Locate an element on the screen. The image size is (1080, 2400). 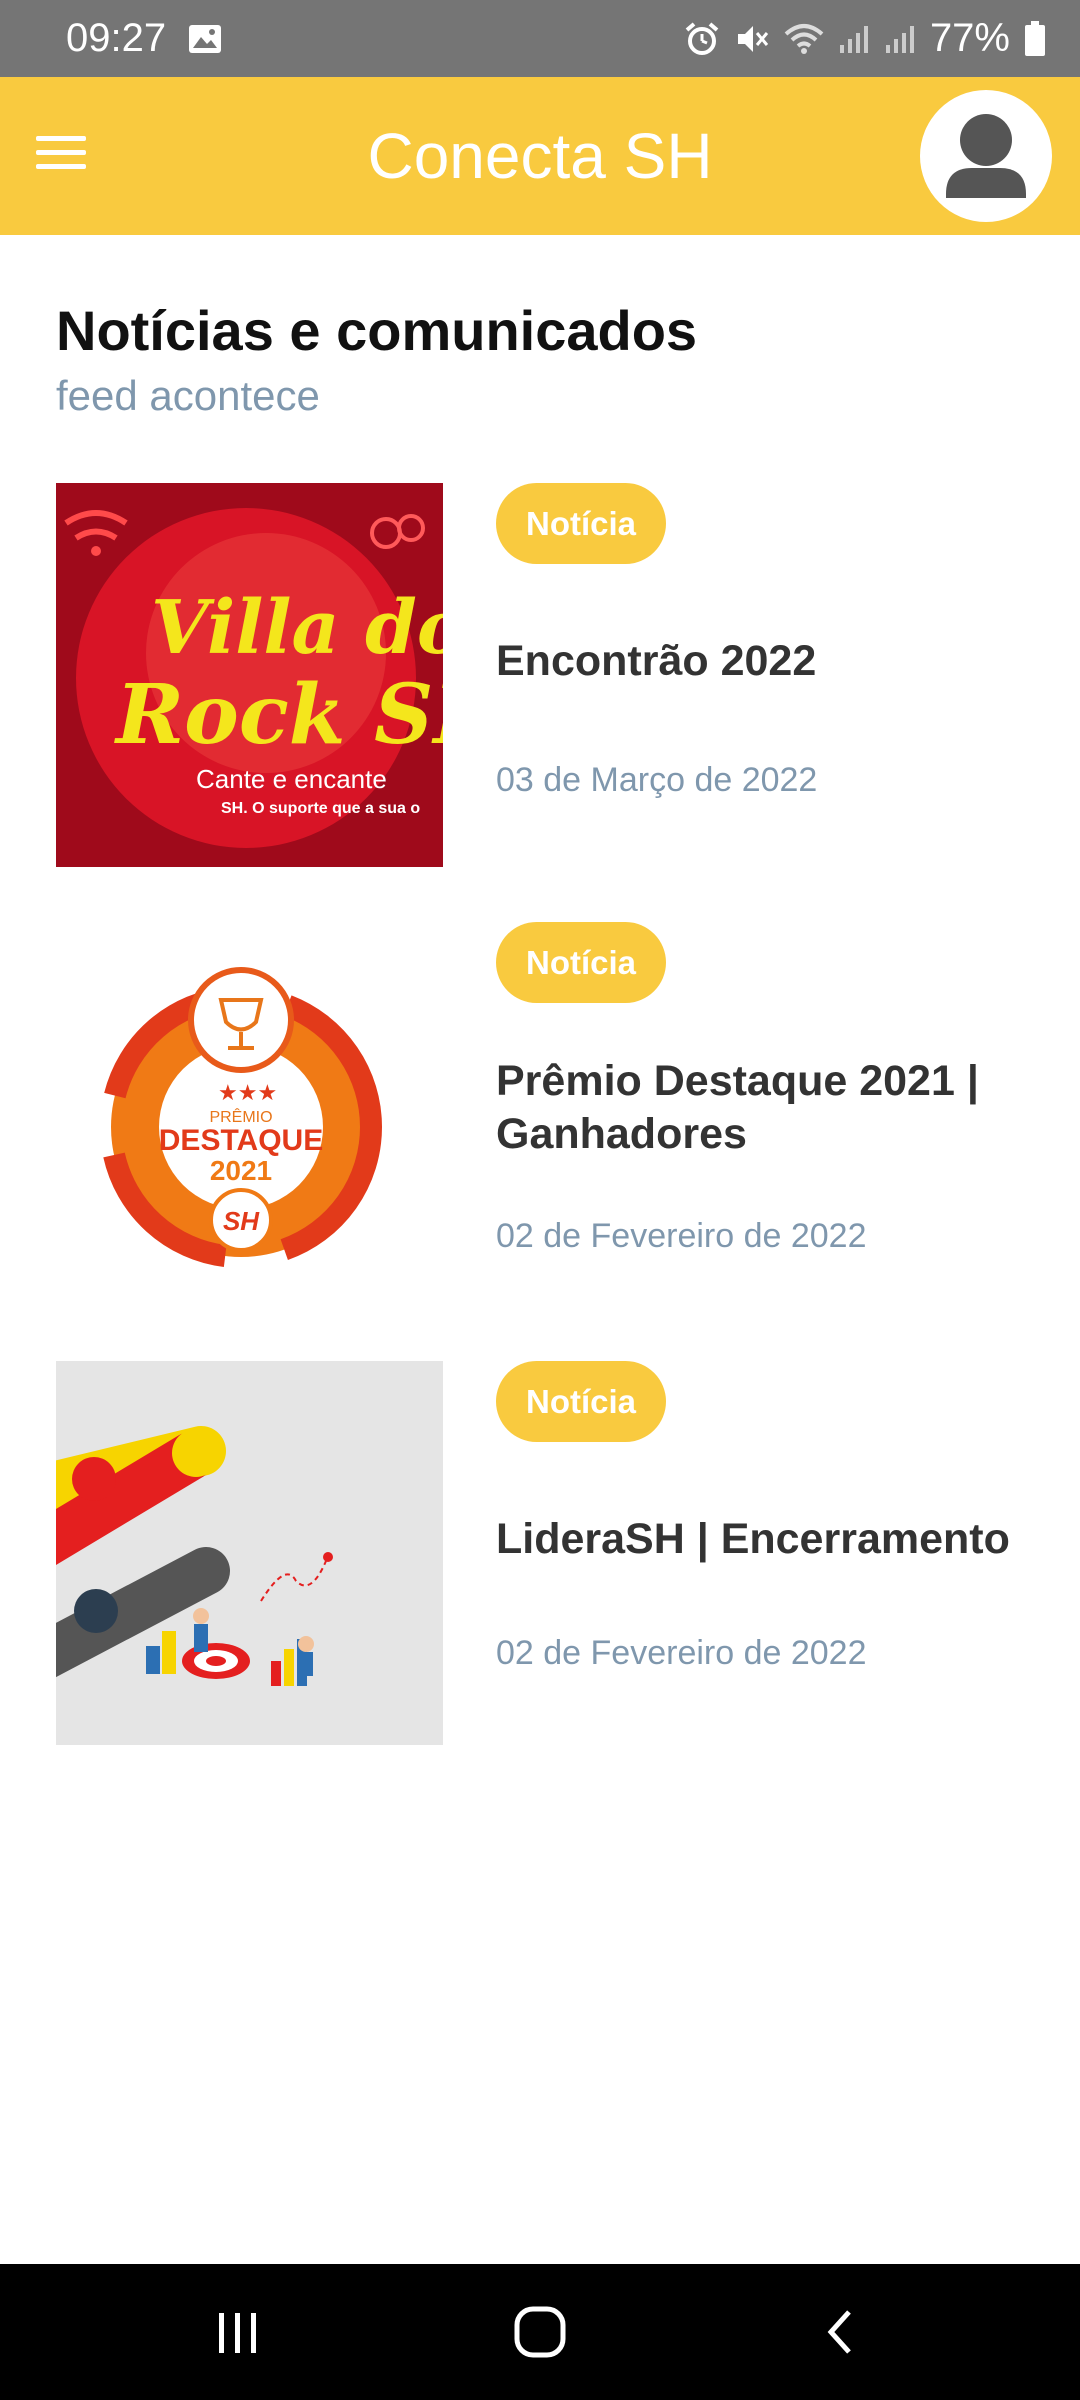
thumb-text-line1: Villa do is located at coordinates (297, 628).